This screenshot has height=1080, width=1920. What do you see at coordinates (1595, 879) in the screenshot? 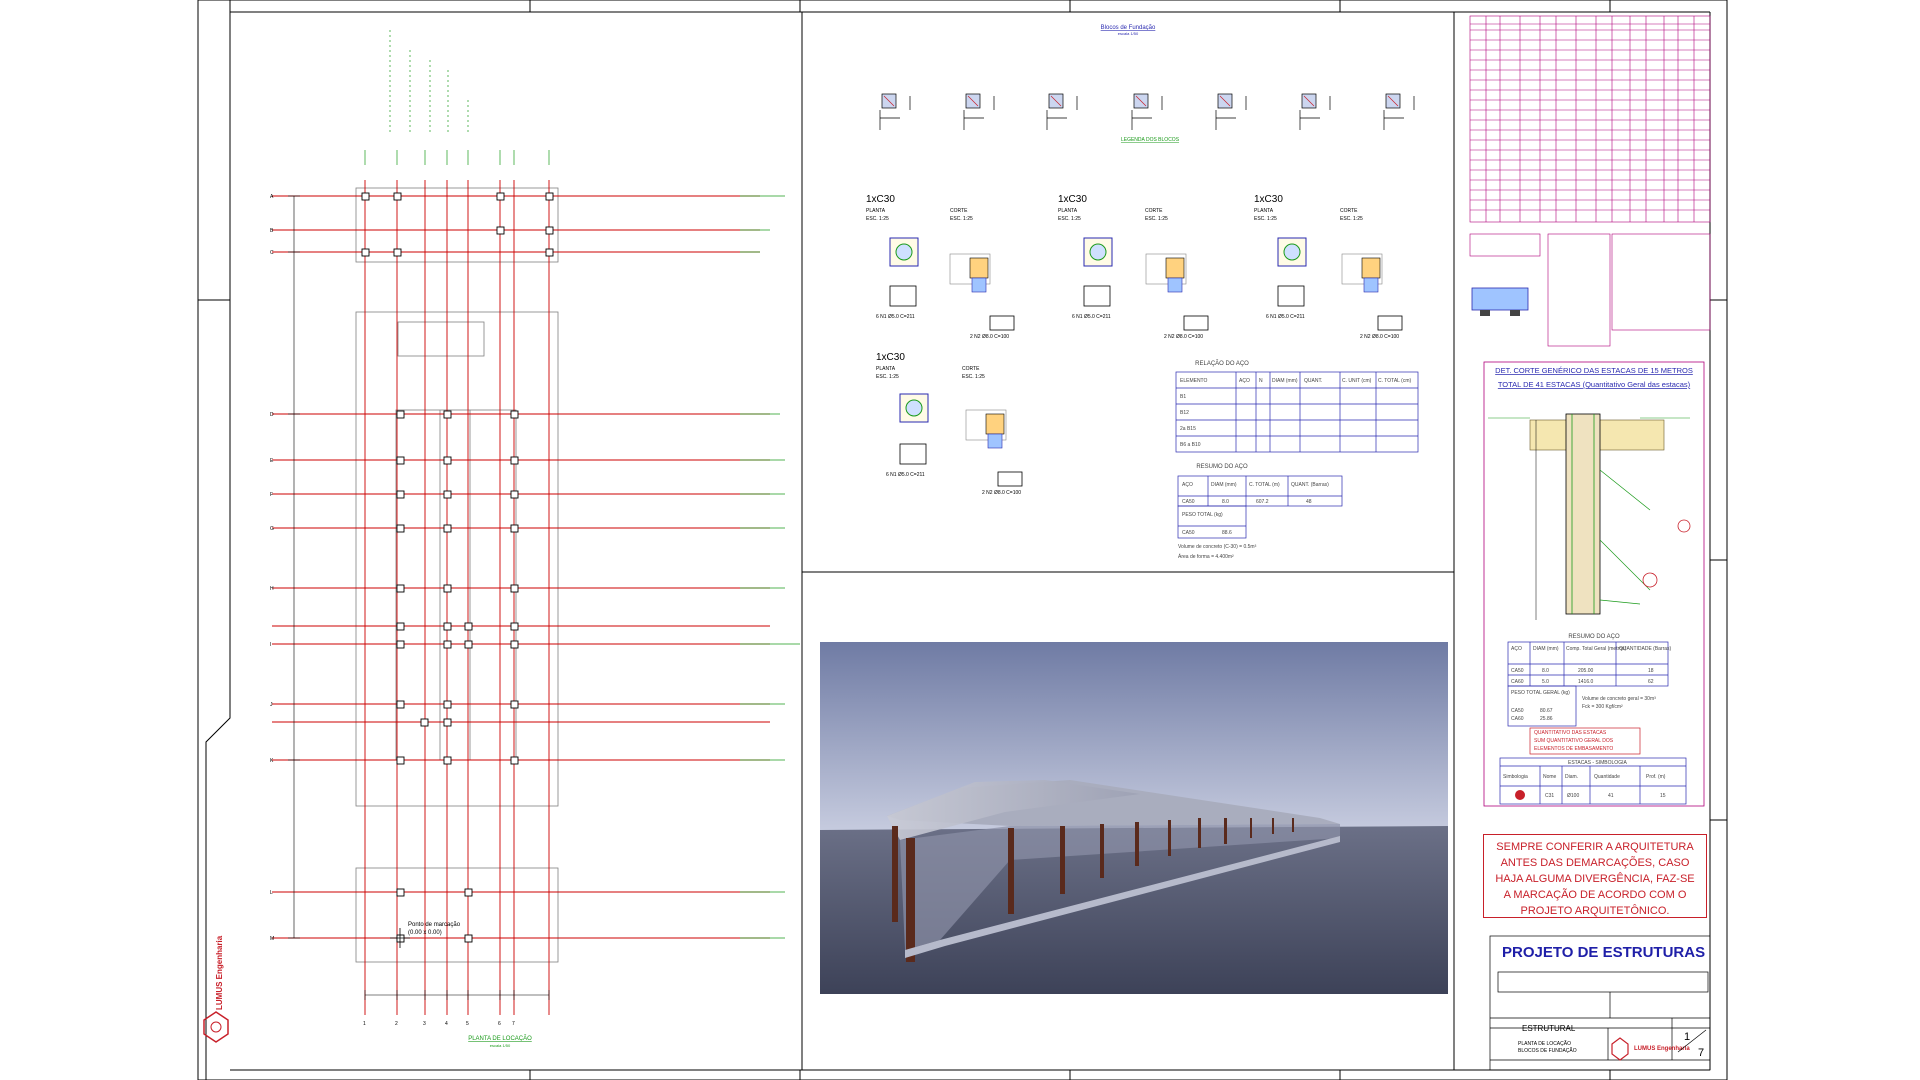
I see `warning-line-3: HAJA ALGUMA DIVERGÊNCIA, FAZ-SE` at bounding box center [1595, 879].